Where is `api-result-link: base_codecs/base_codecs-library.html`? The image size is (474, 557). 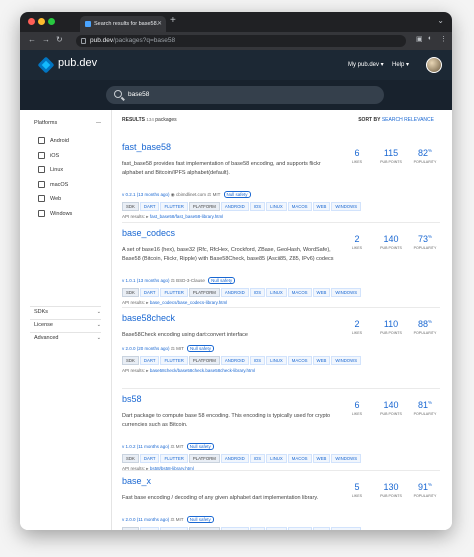
api-result-link: base_codecs/base_codecs-library.html is located at coordinates (188, 302).